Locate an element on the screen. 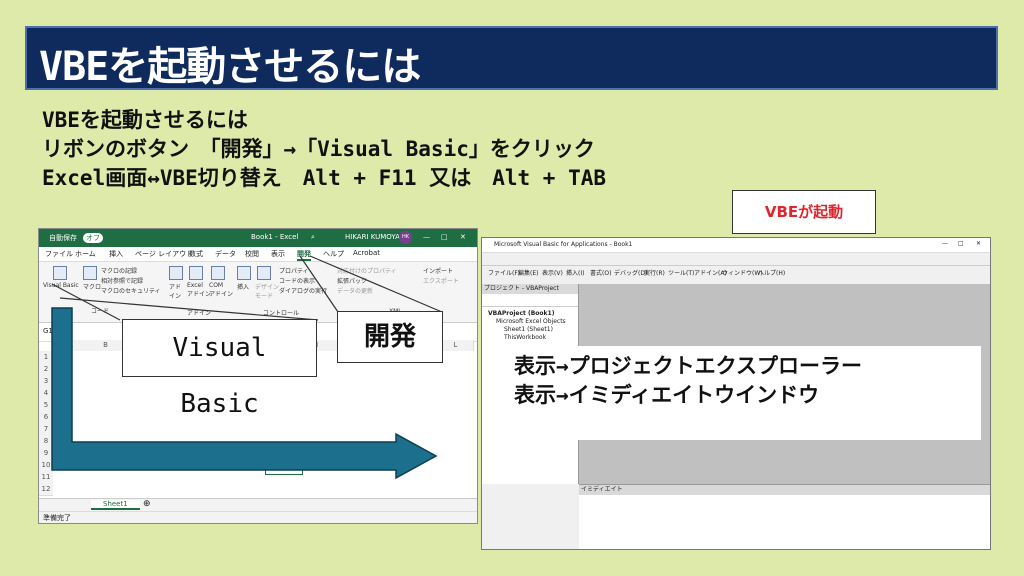 This screenshot has width=1024, height=576. callout-line-dev is located at coordinates (319, 284).